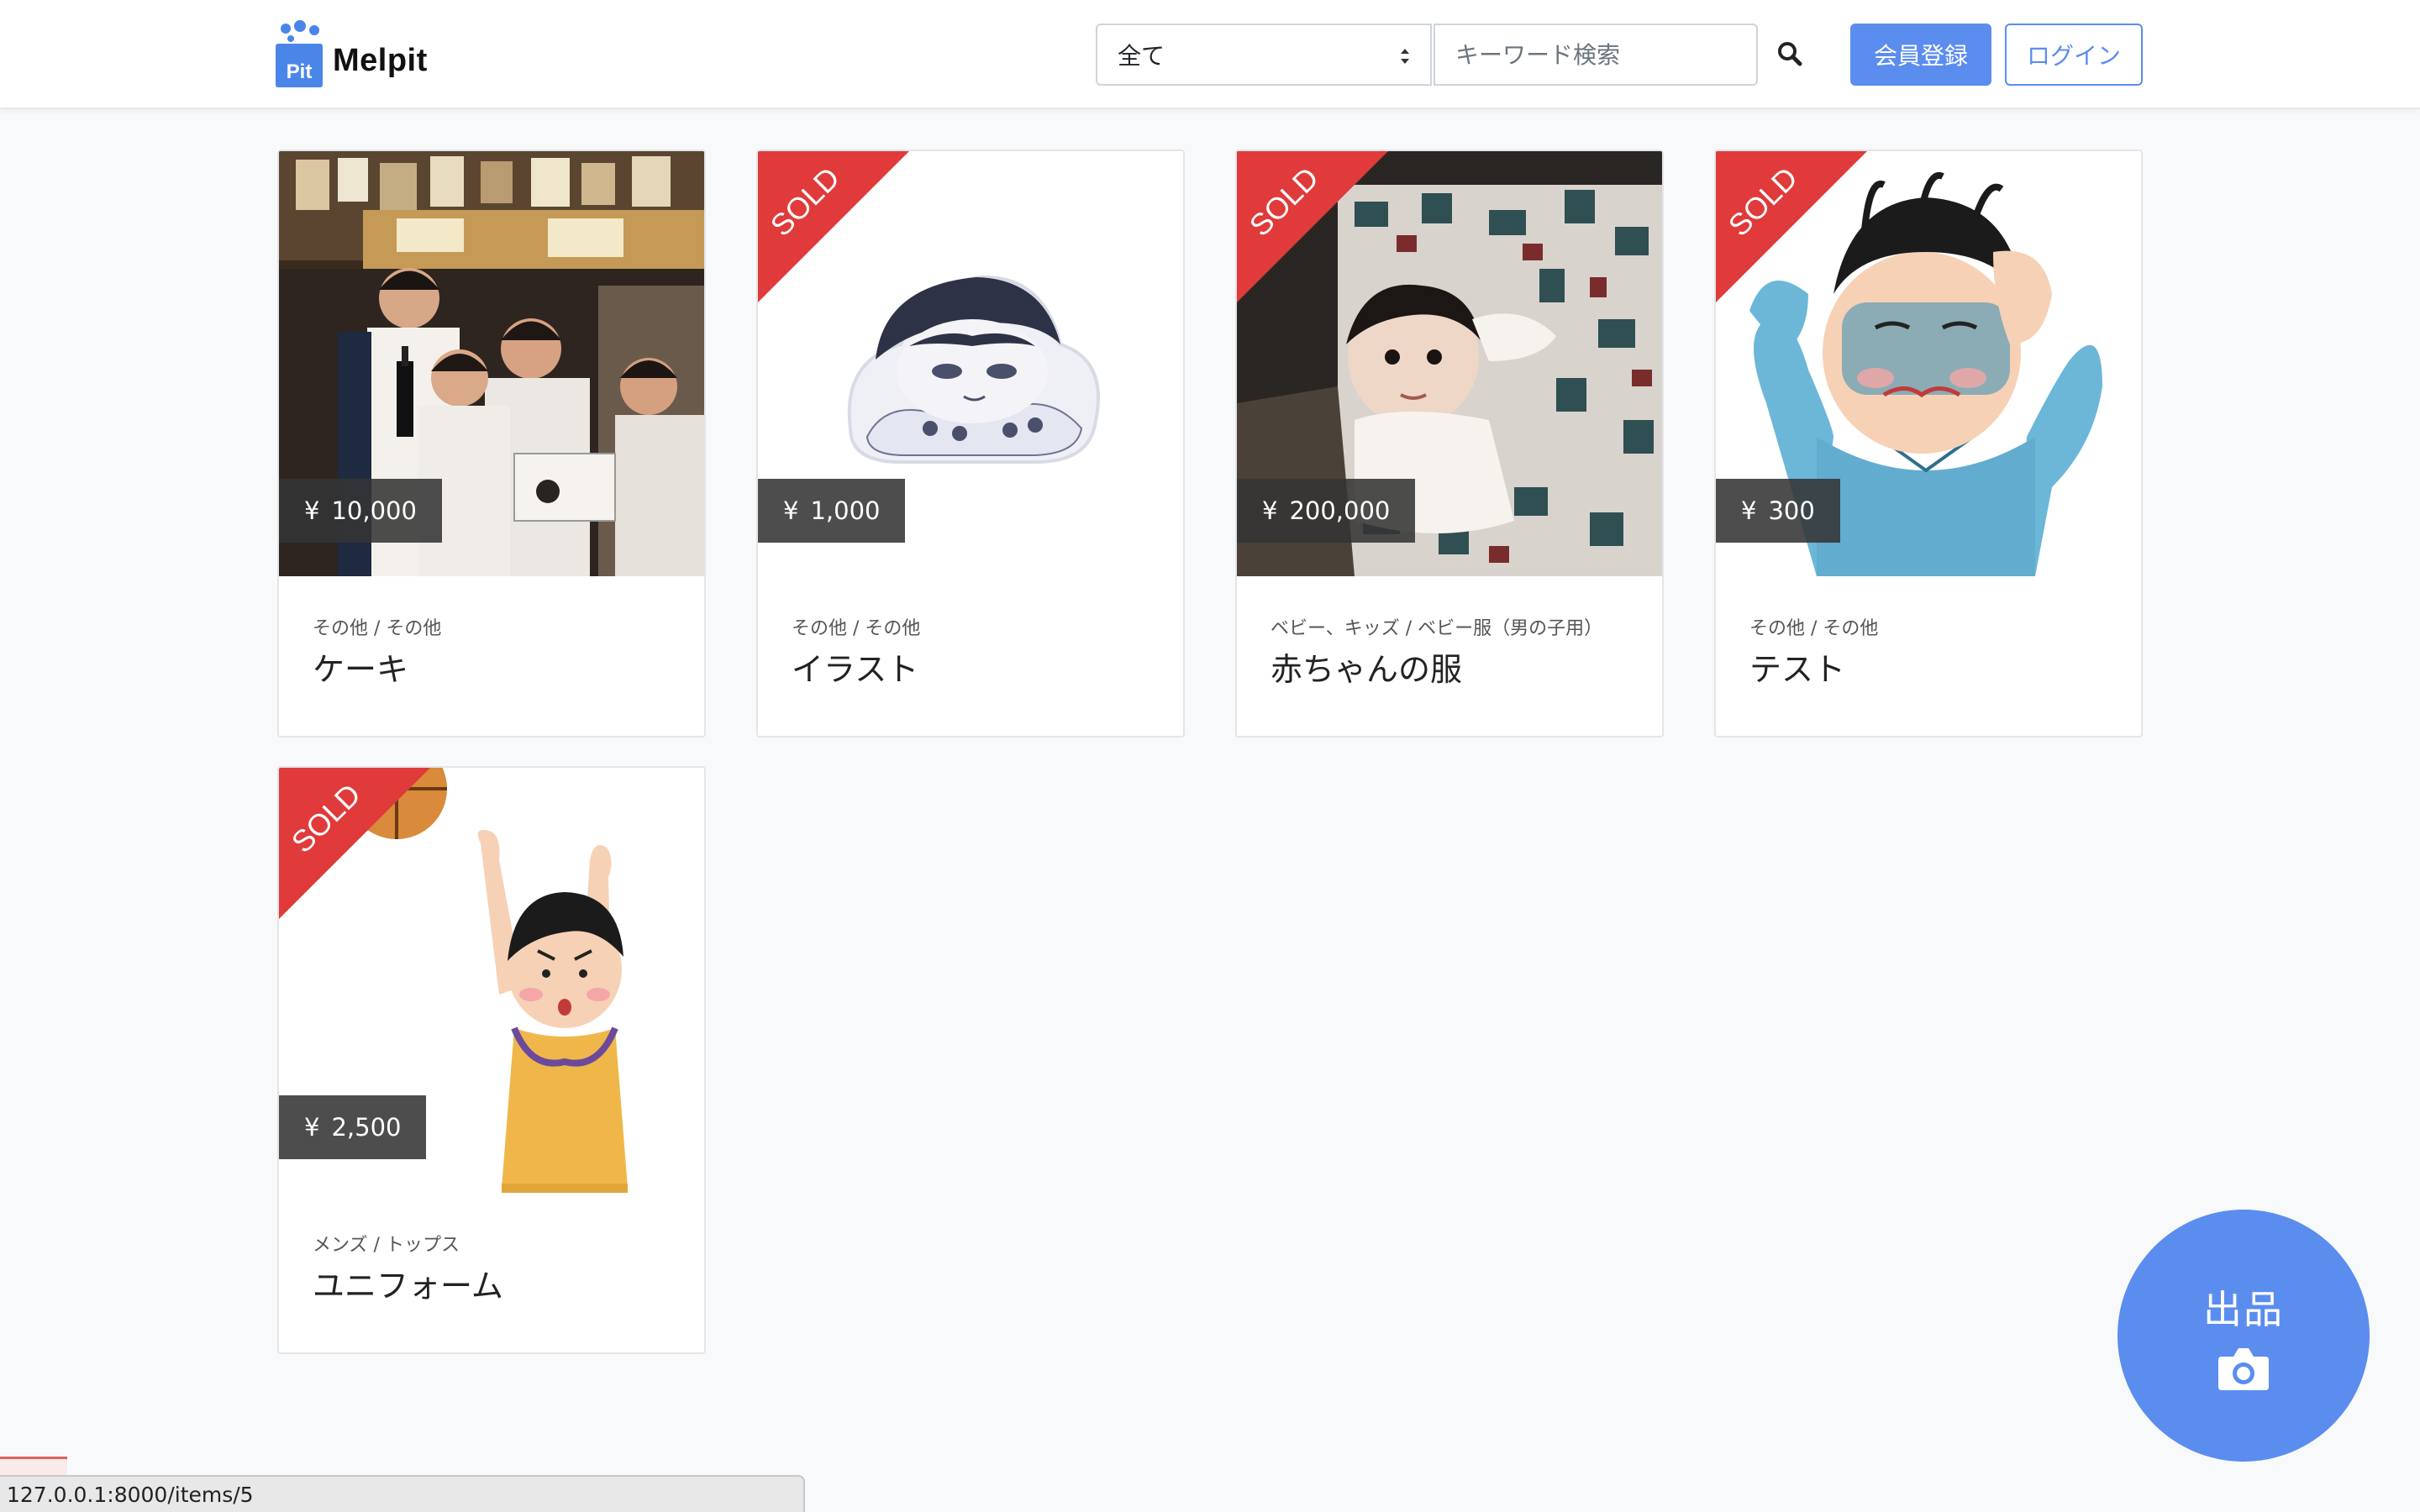 The image size is (2420, 1512). I want to click on login-button: ログイン, so click(2074, 55).